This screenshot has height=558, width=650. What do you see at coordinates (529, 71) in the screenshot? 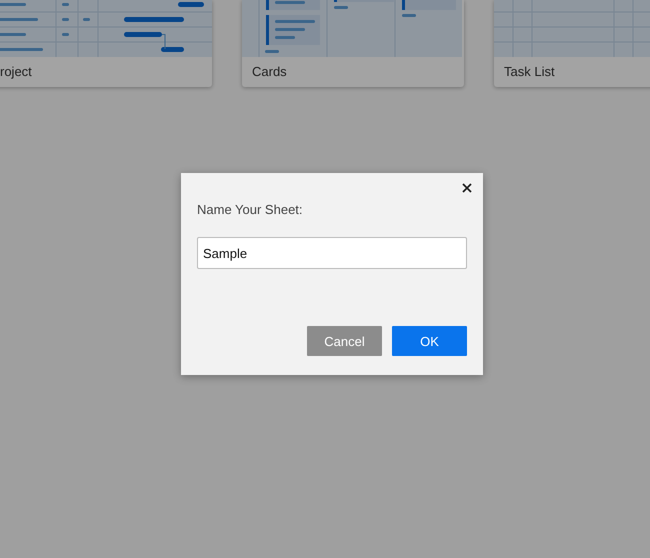
I see `template-name: Task List` at bounding box center [529, 71].